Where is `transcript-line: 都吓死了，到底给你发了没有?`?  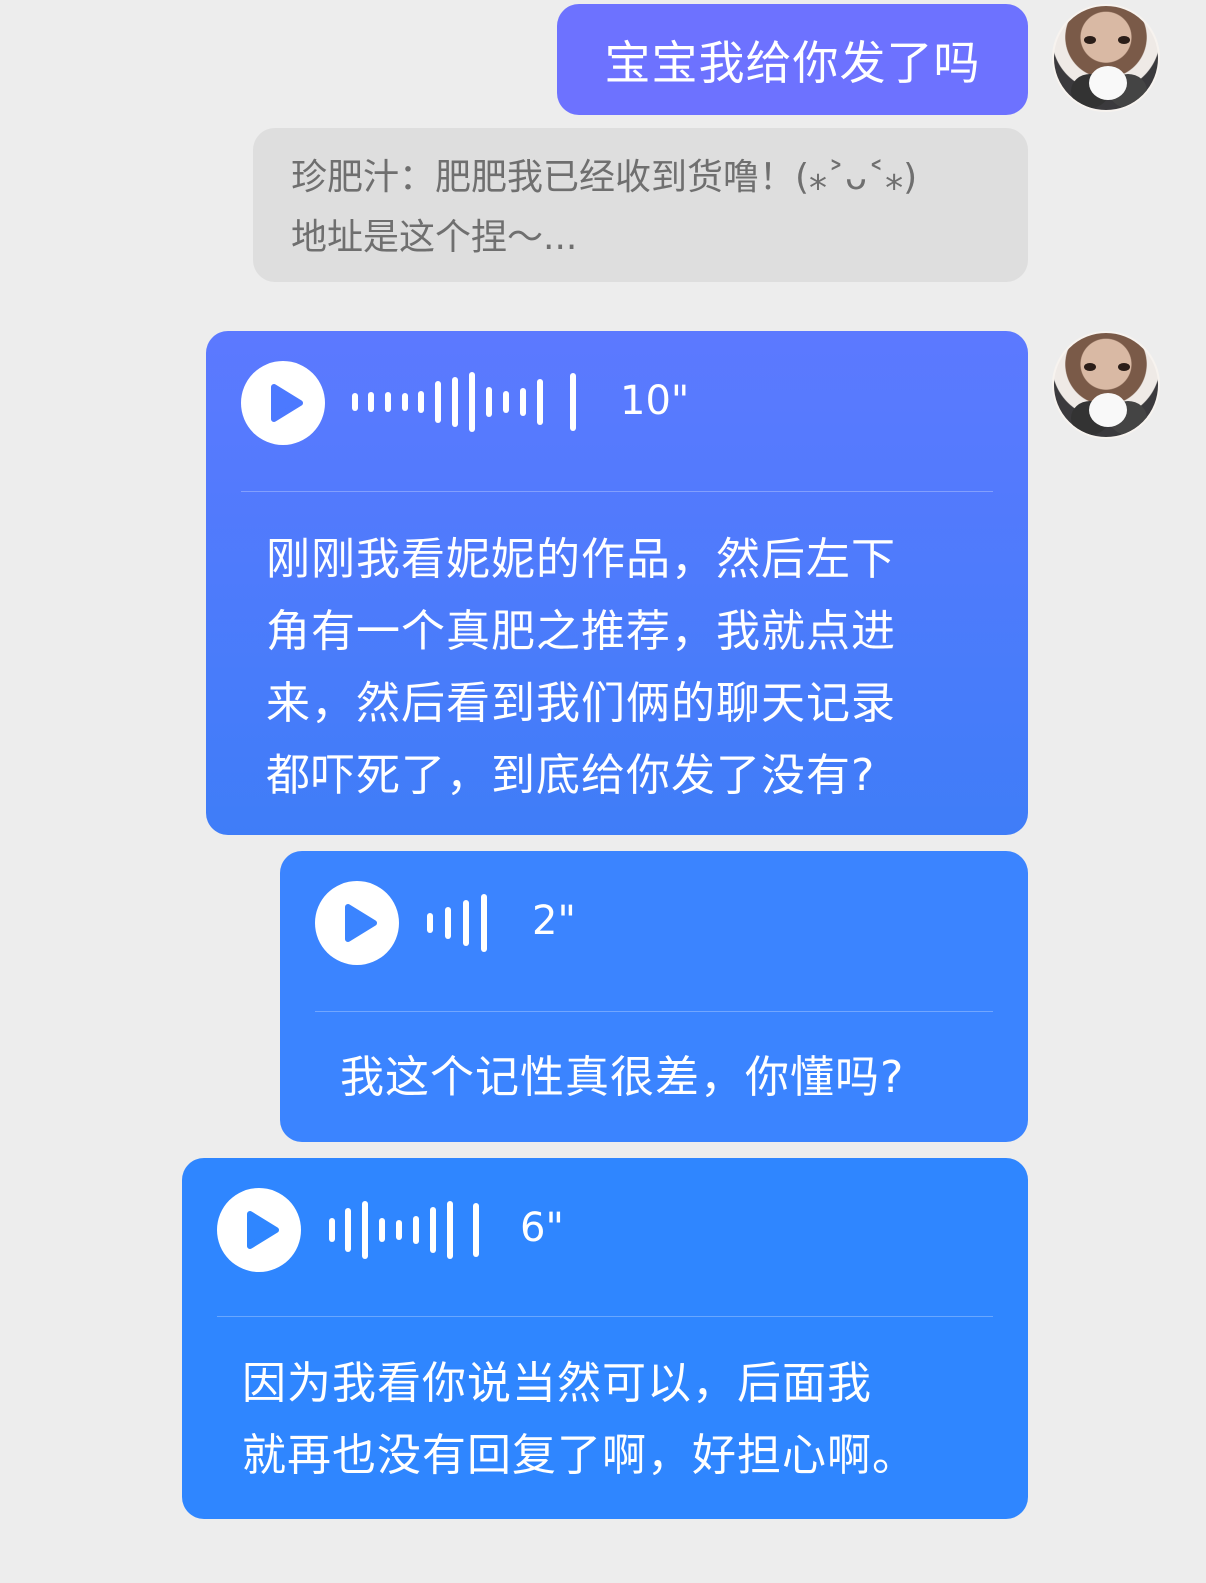 transcript-line: 都吓死了，到底给你发了没有? is located at coordinates (571, 775).